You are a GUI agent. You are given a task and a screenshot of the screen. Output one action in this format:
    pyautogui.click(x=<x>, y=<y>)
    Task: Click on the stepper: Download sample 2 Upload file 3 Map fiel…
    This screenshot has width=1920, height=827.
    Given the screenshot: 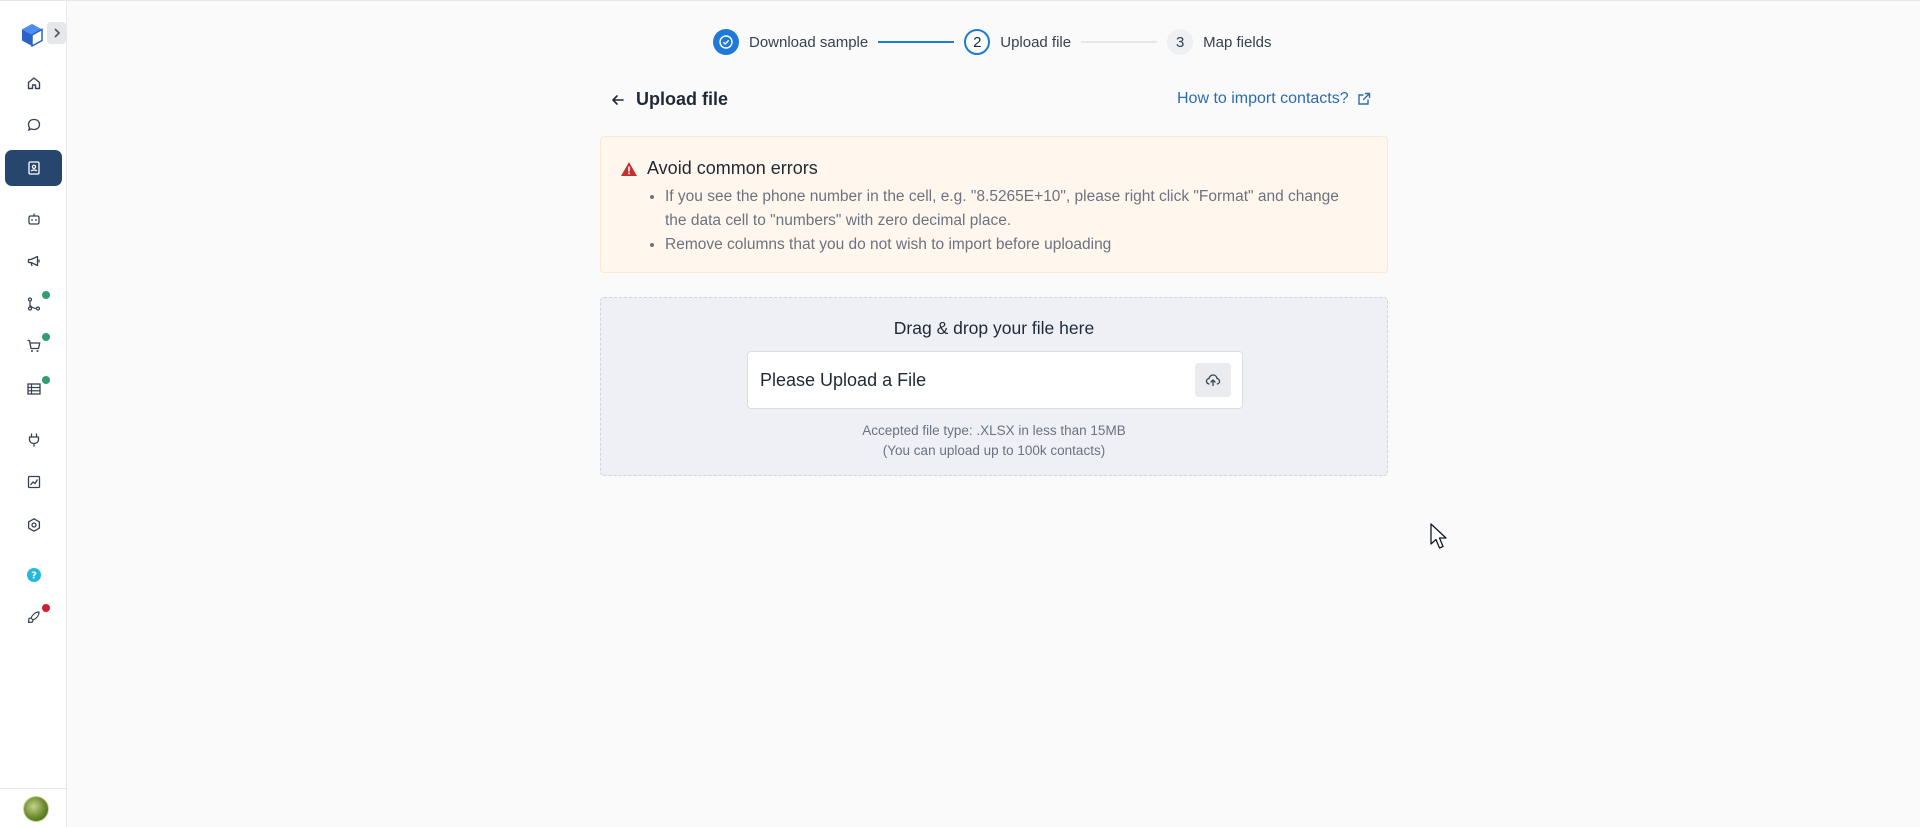 What is the action you would take?
    pyautogui.click(x=992, y=42)
    